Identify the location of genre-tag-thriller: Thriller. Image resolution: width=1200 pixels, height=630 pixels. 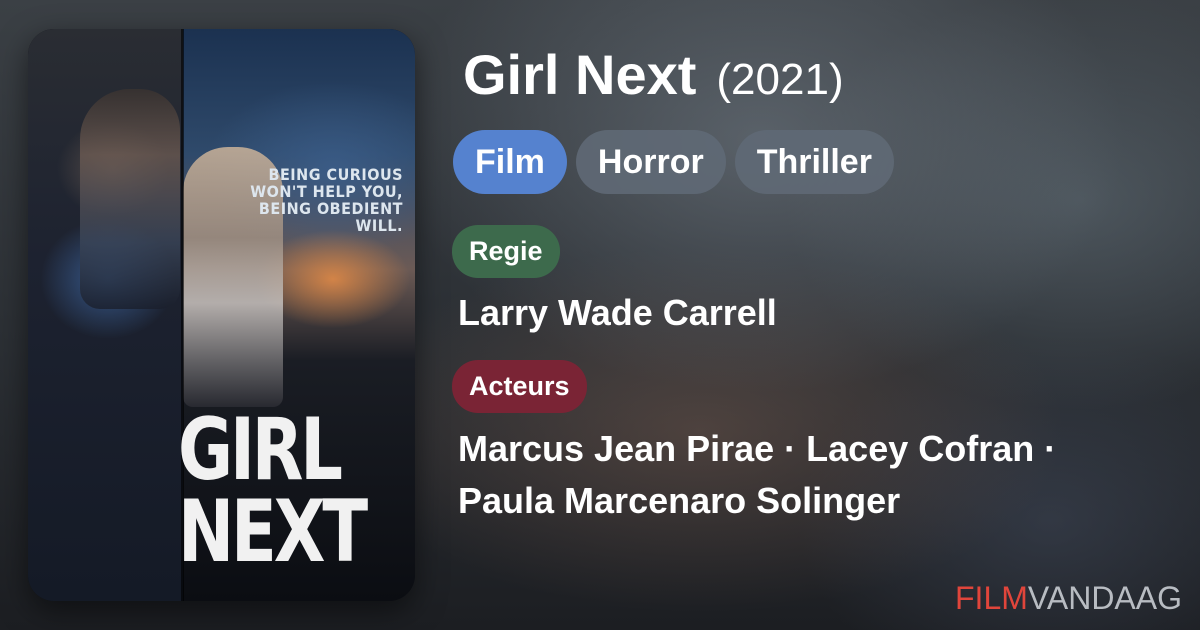
(814, 162).